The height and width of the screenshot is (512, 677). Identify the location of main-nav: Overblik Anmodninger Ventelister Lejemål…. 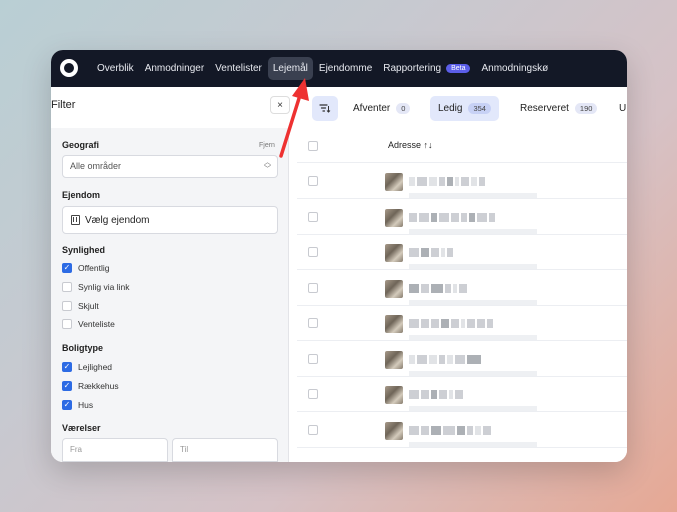
(323, 68).